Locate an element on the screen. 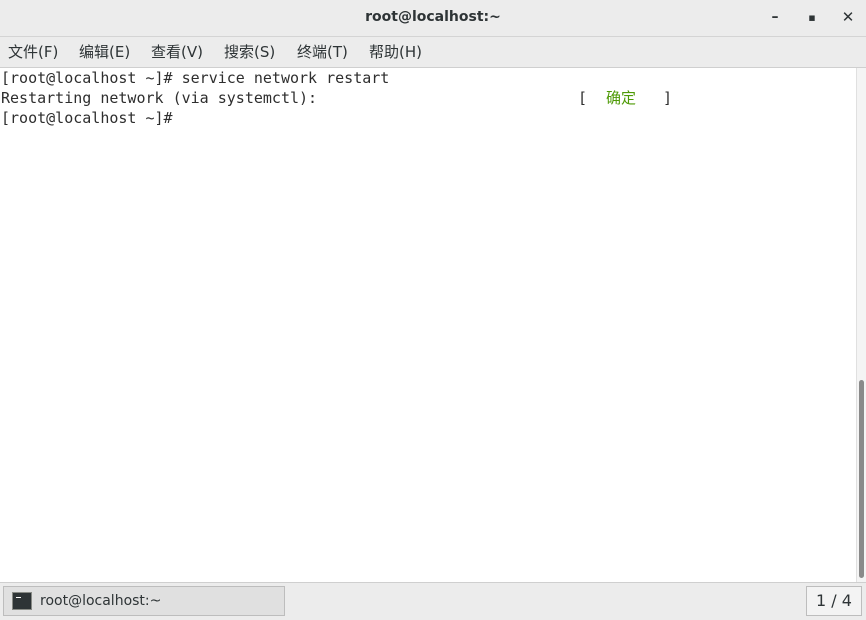  taskbar: root@localhost:~ 1 / 4 is located at coordinates (433, 601).